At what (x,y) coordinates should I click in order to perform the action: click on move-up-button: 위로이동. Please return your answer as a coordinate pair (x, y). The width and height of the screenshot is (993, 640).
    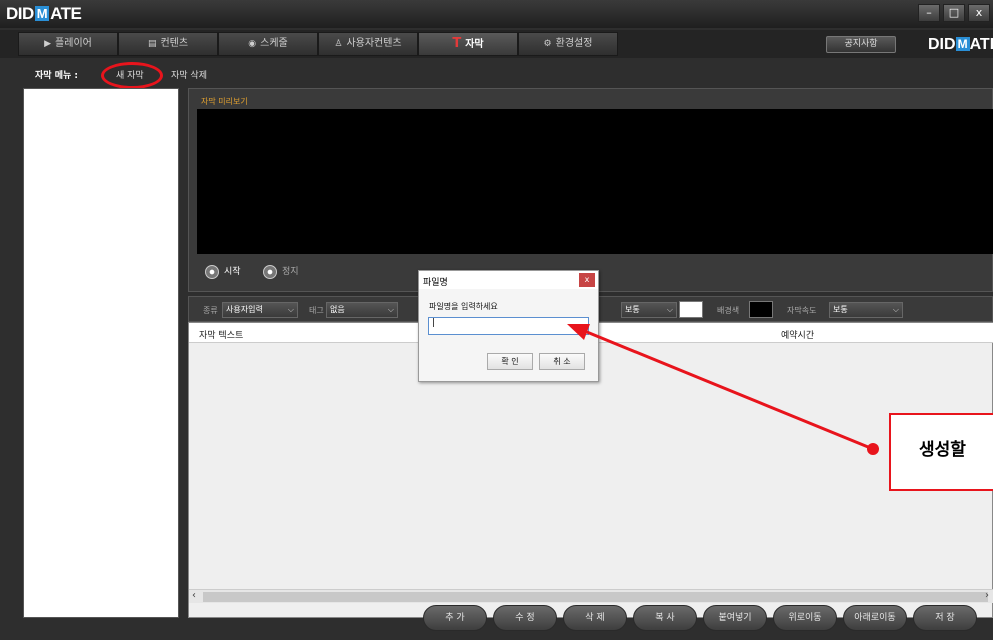
    Looking at the image, I should click on (805, 618).